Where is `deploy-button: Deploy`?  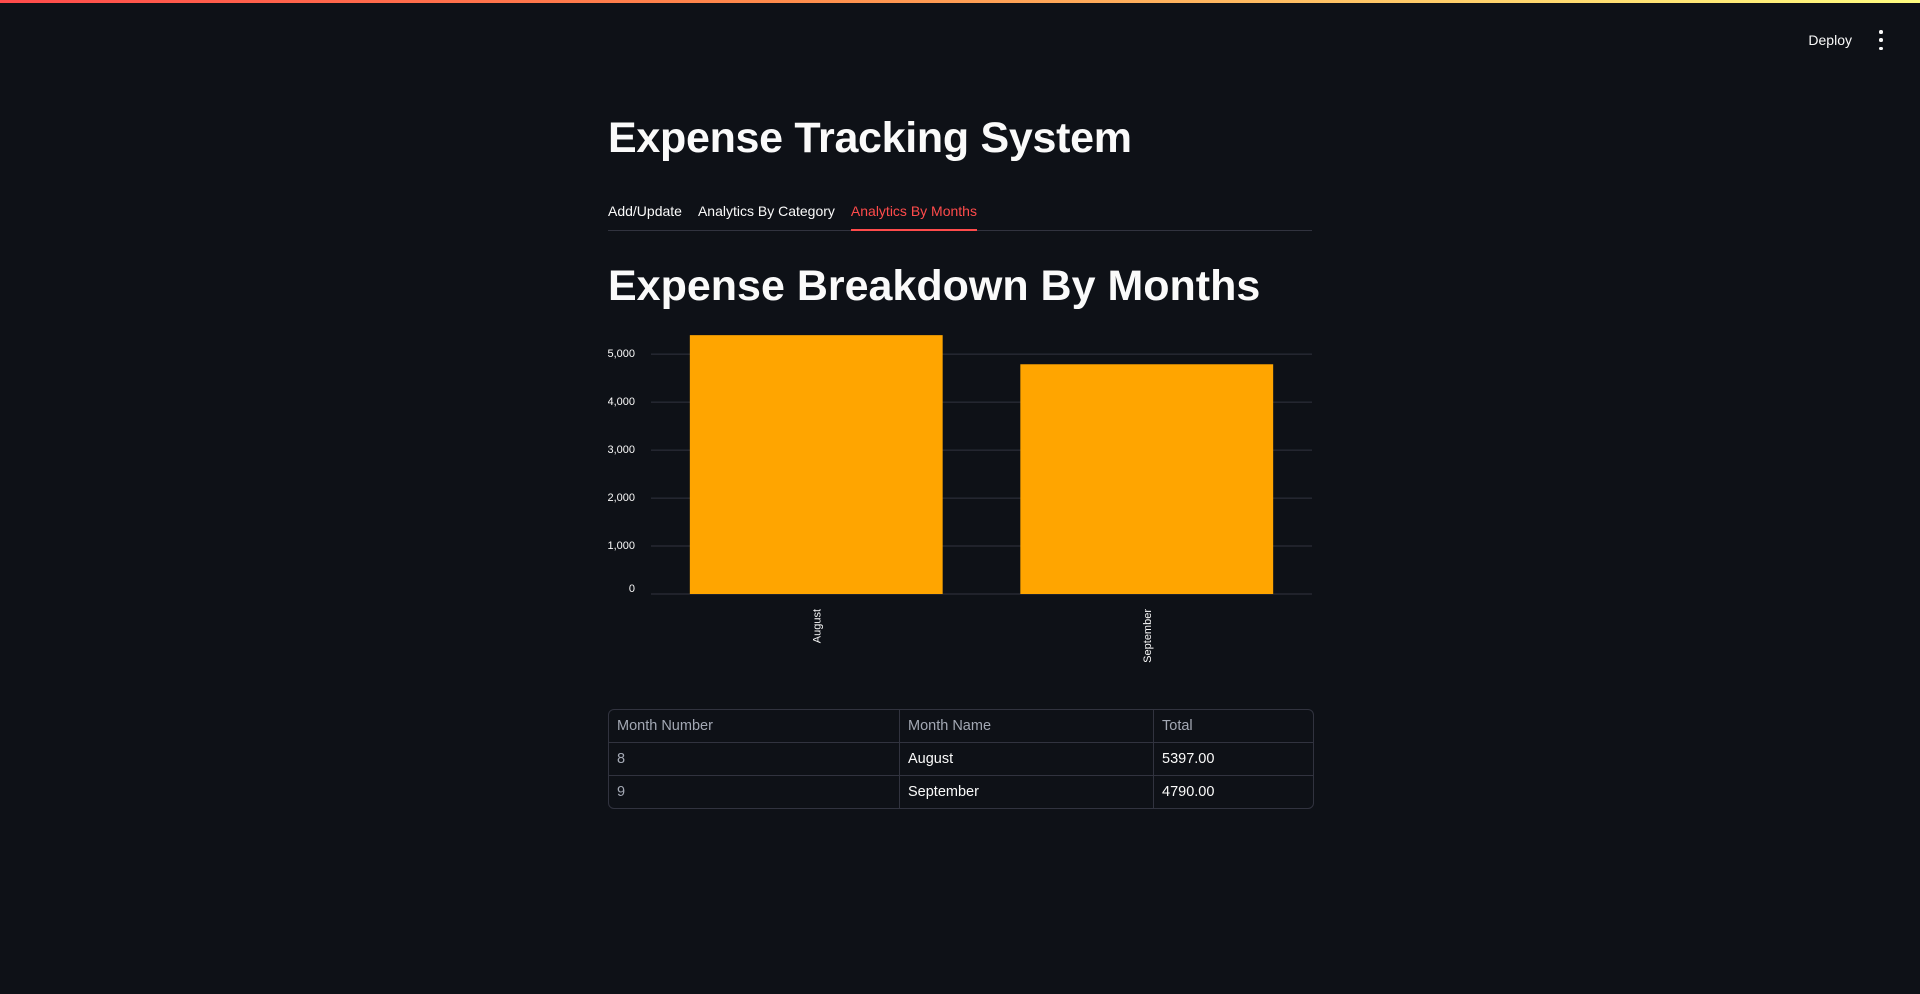 deploy-button: Deploy is located at coordinates (1830, 40).